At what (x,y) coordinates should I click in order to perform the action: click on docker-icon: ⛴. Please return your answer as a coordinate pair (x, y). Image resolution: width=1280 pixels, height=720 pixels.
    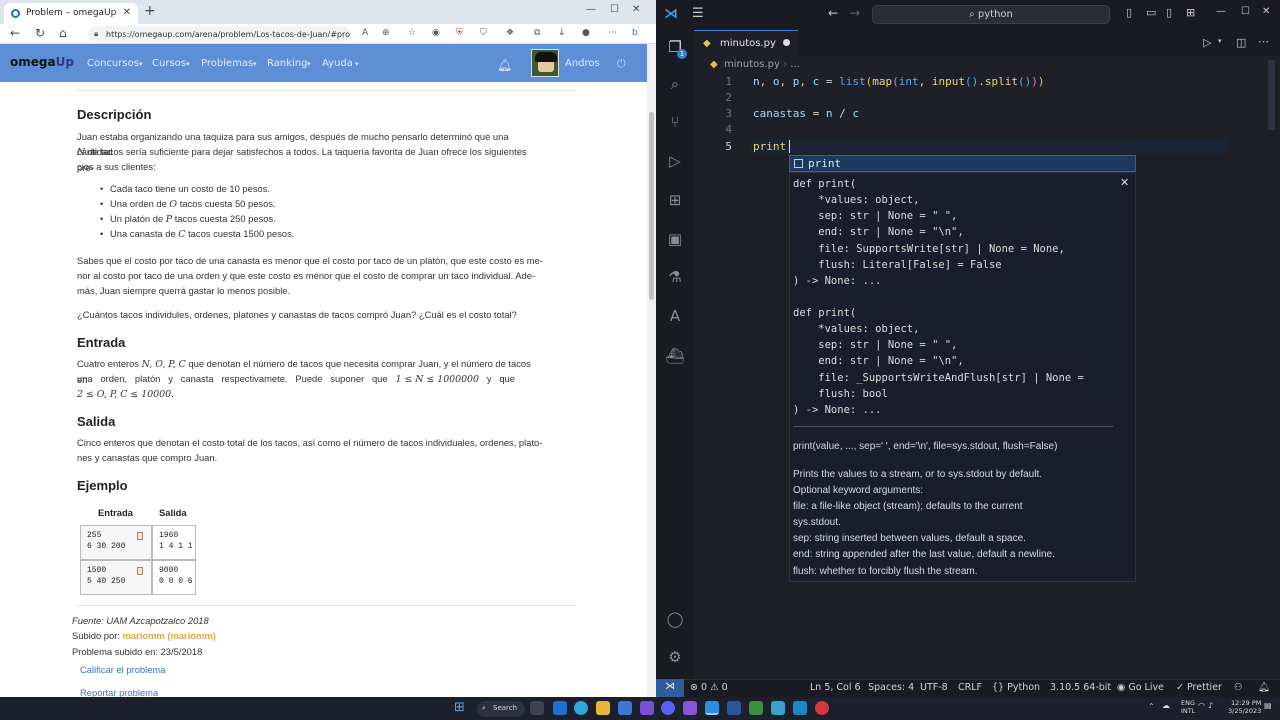
    Looking at the image, I should click on (675, 358).